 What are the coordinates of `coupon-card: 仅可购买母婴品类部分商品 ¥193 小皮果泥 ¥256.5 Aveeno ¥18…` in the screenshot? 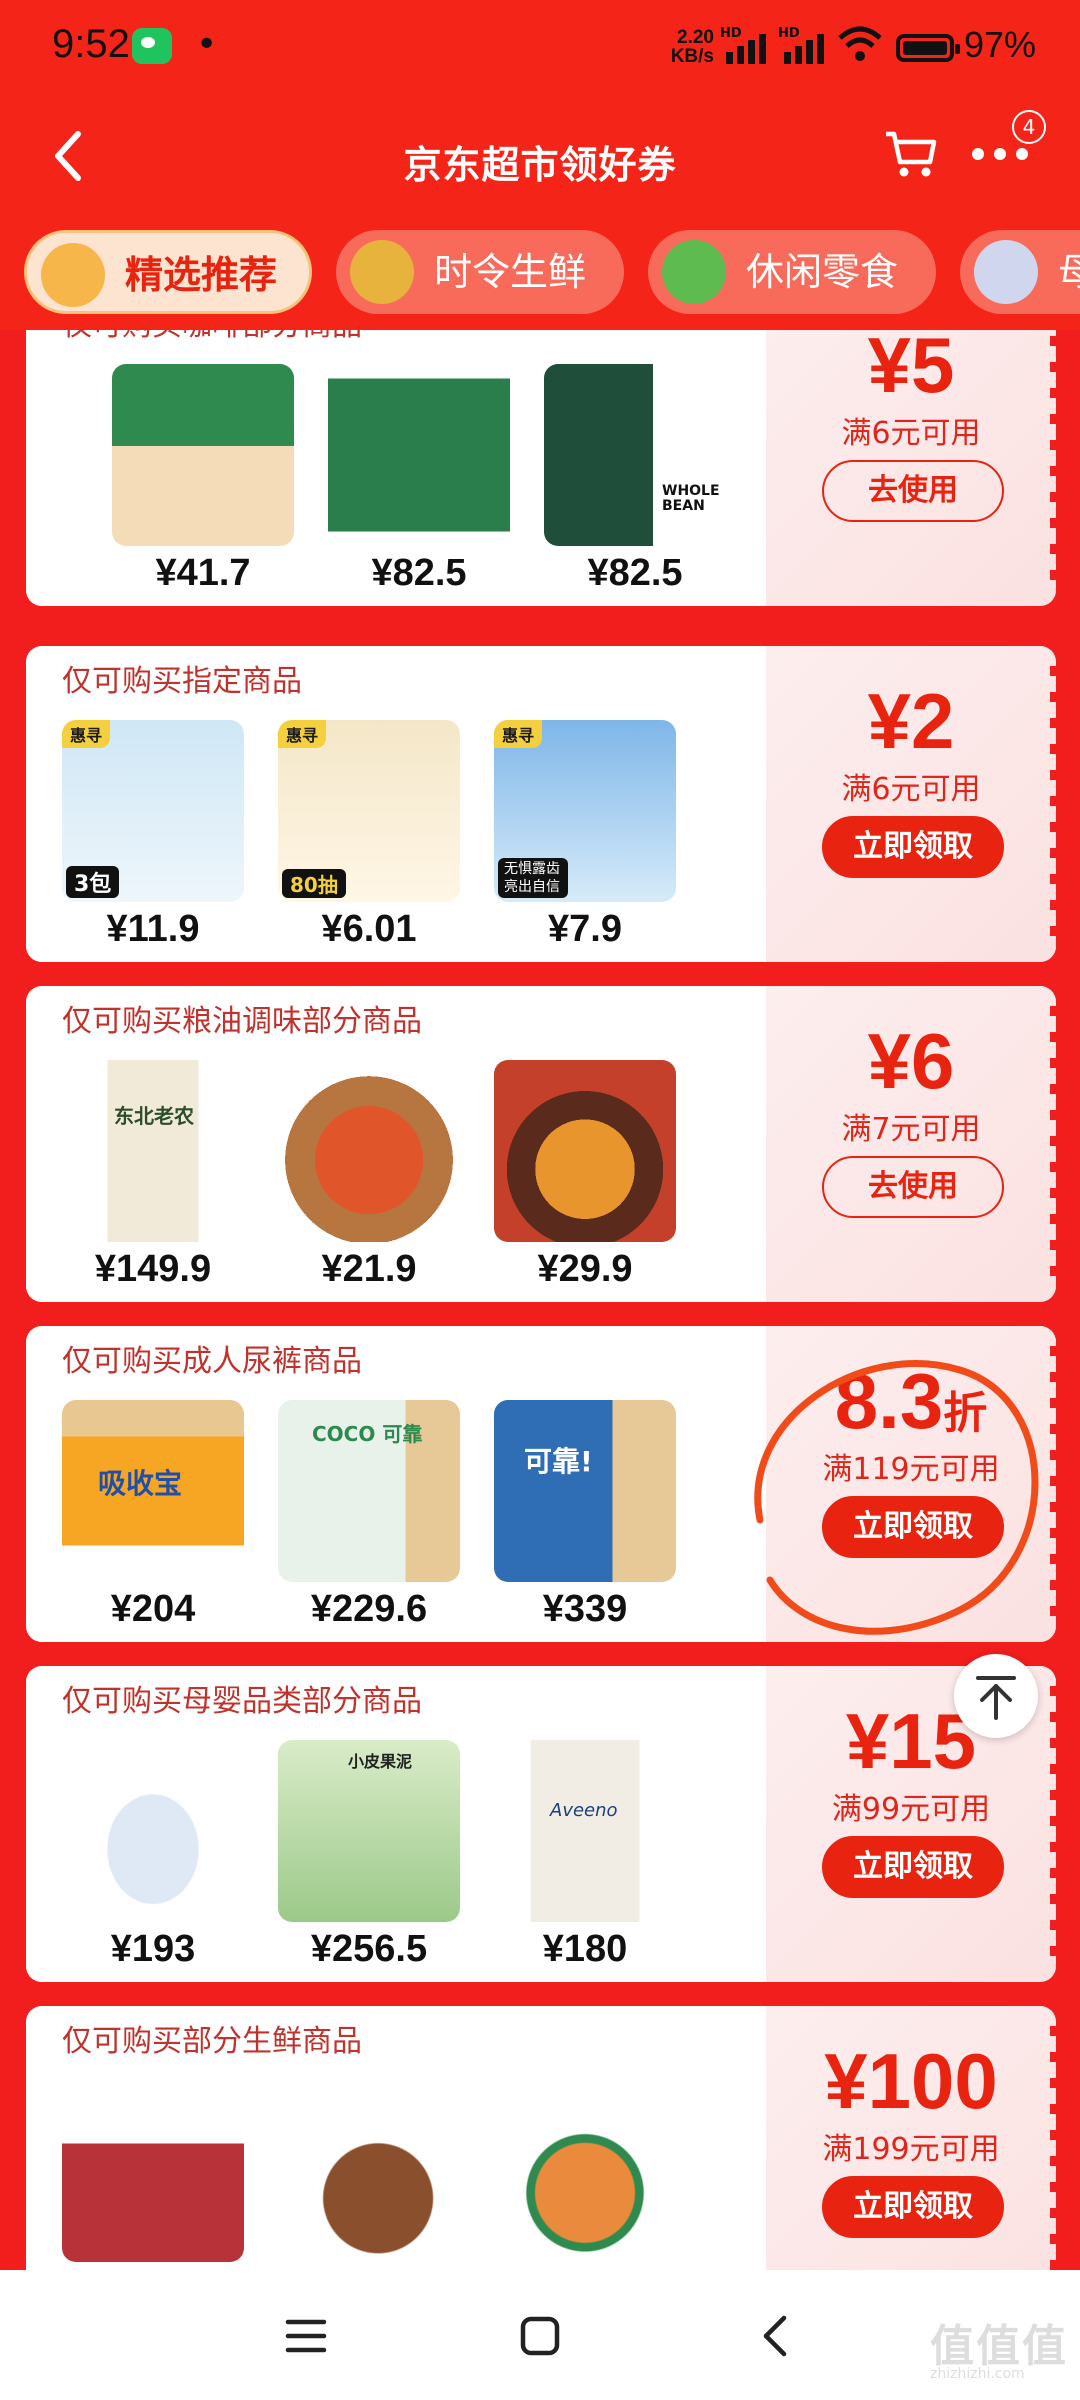 It's located at (541, 1824).